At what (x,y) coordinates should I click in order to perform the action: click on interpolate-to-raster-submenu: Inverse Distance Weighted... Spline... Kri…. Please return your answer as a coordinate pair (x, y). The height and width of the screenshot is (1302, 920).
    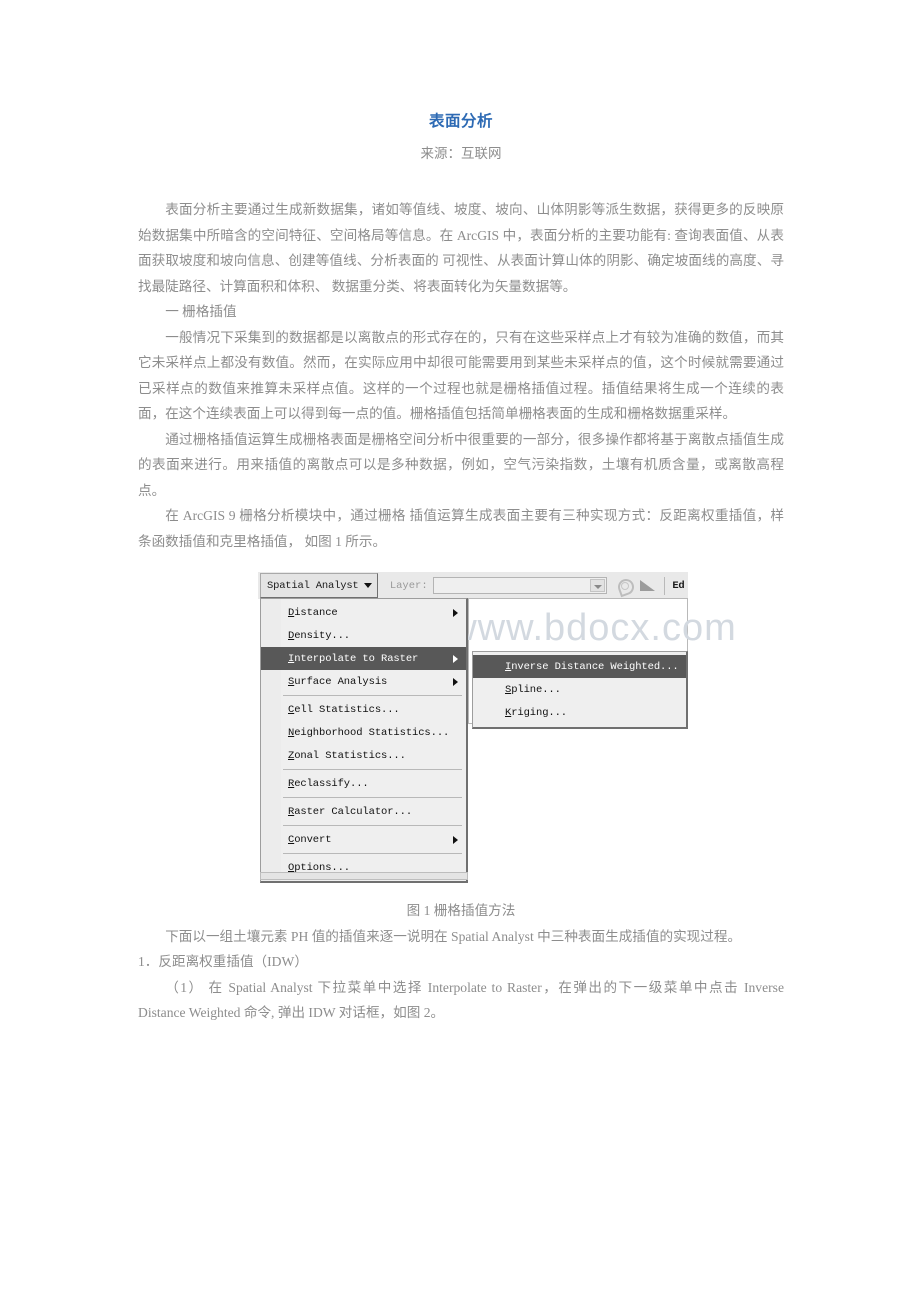
    Looking at the image, I should click on (580, 690).